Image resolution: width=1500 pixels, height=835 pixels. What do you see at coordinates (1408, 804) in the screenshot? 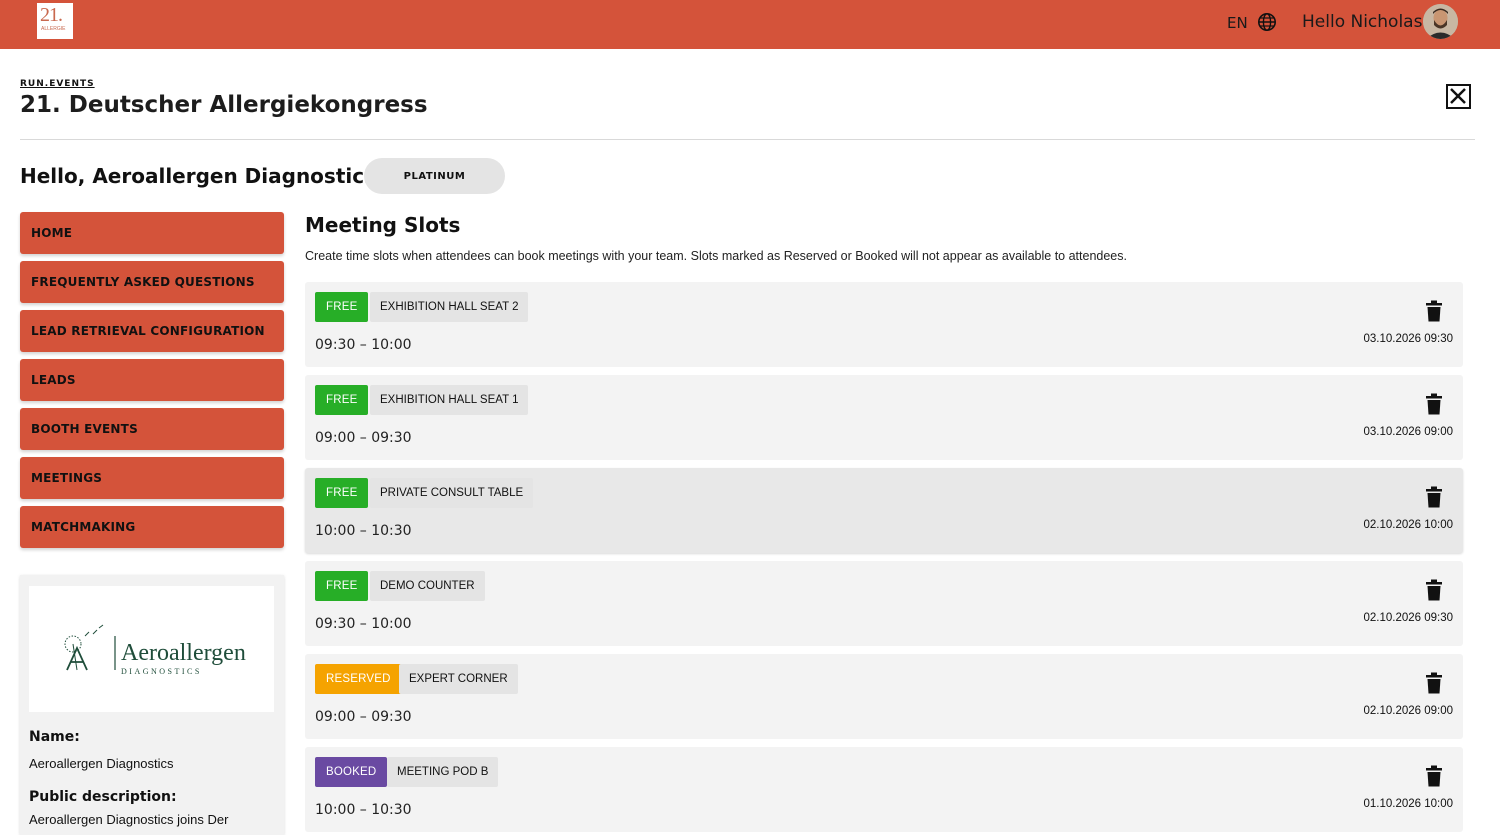
I see `slot-date: 01.10.2026 10:00` at bounding box center [1408, 804].